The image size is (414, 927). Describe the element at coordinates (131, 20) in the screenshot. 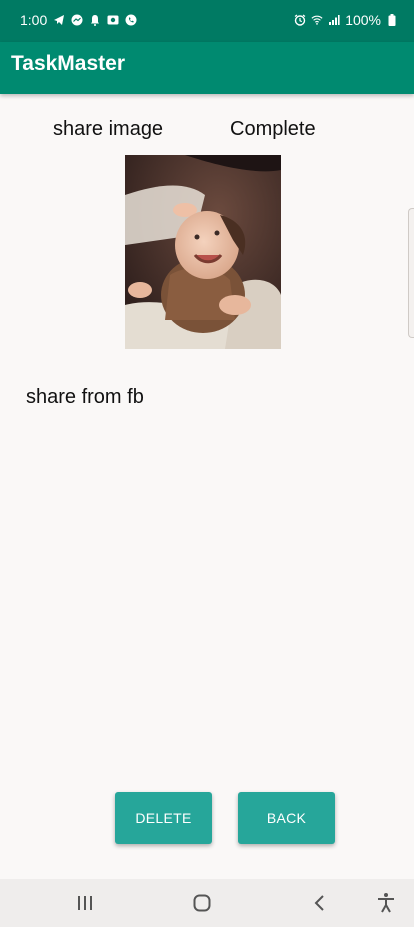

I see `phone-icon` at that location.